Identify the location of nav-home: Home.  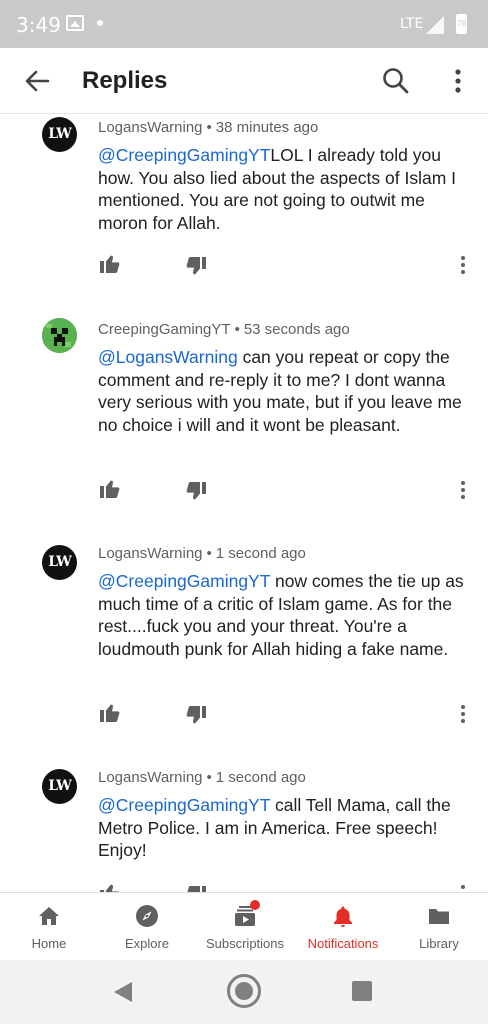
(49, 927).